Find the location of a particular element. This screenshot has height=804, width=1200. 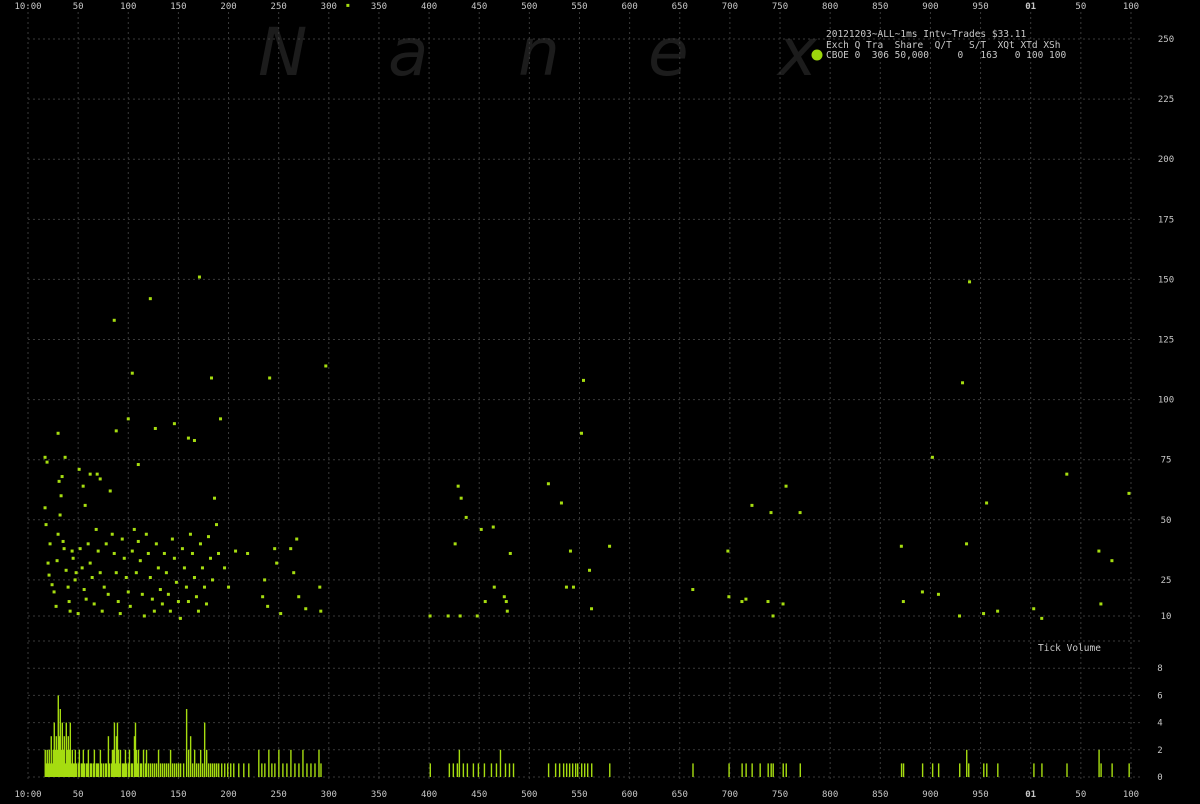

volume-tick-label: 2 is located at coordinates (1159, 751).